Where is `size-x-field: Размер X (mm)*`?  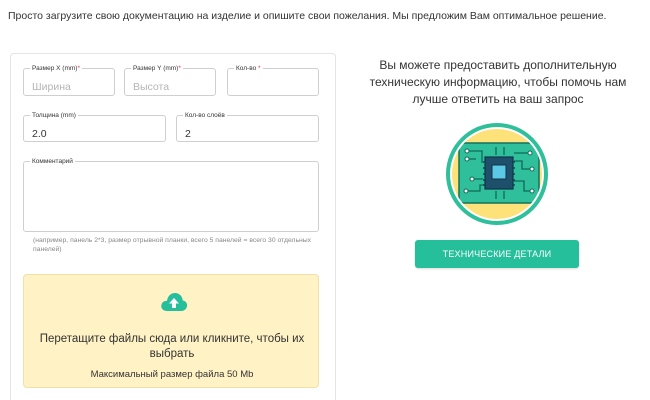 size-x-field: Размер X (mm)* is located at coordinates (69, 80).